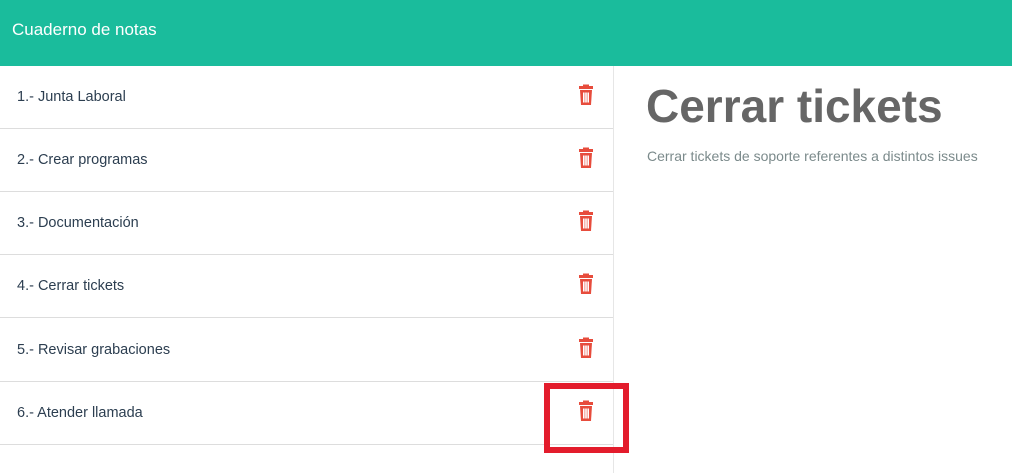  Describe the element at coordinates (306, 223) in the screenshot. I see `note-item: 3.- Documentación` at that location.